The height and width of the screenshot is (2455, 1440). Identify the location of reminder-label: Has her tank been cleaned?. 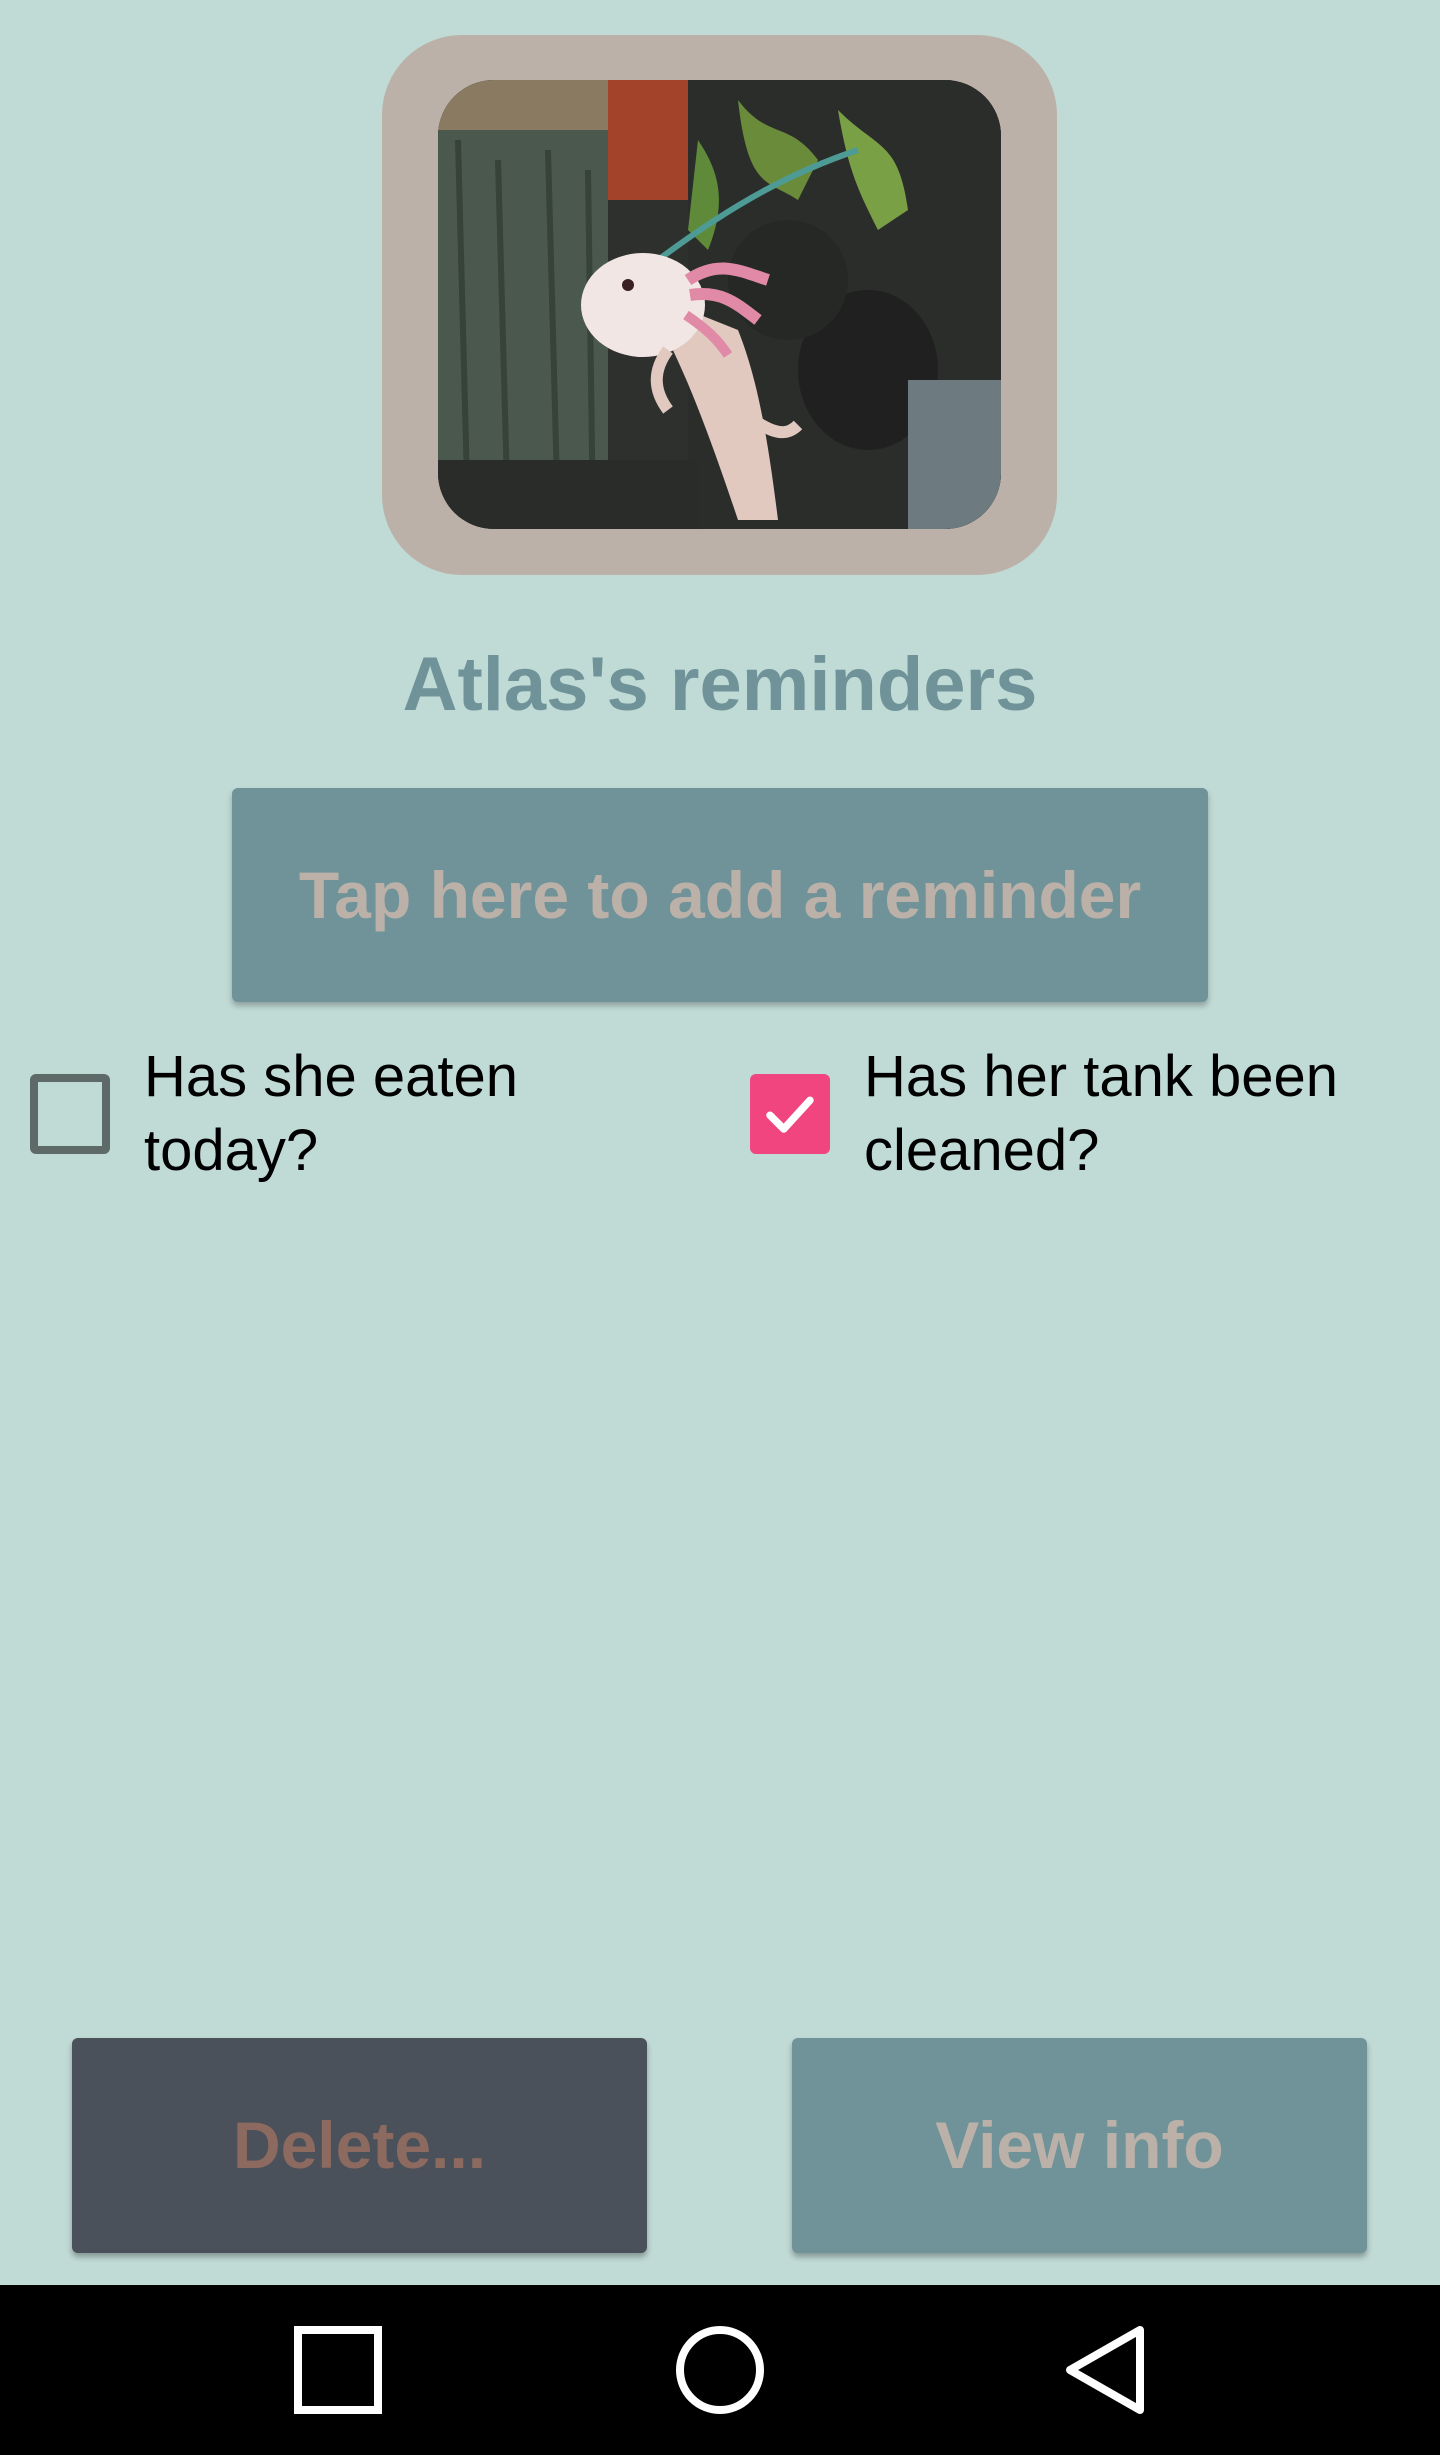
(1101, 1113).